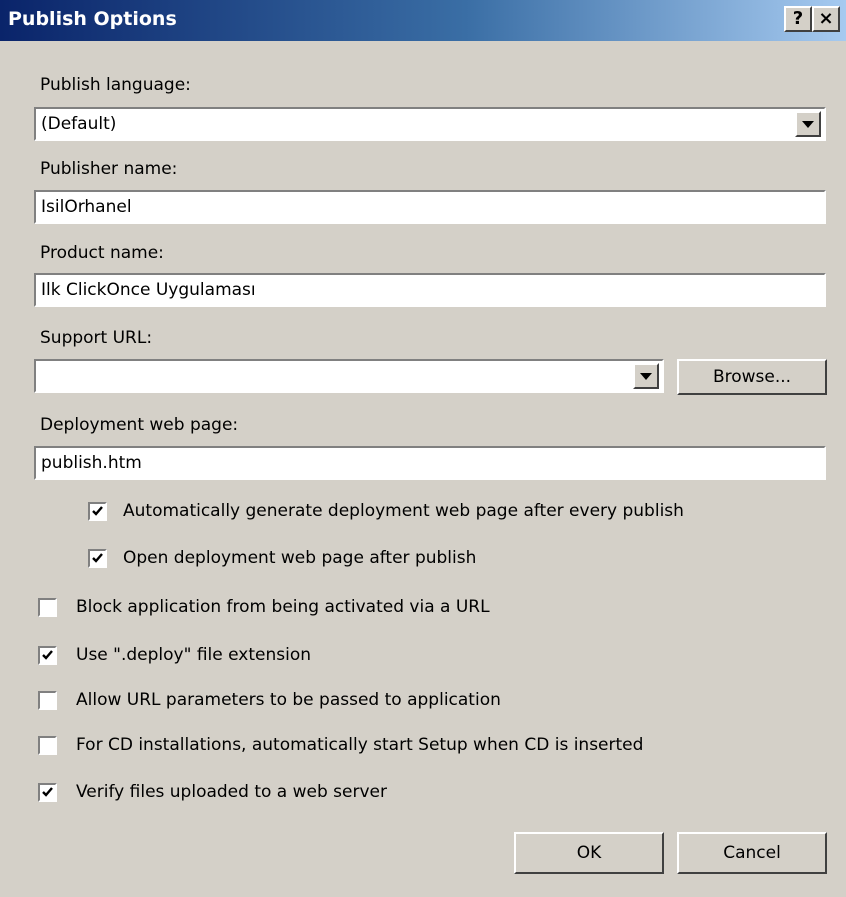 This screenshot has height=897, width=846. Describe the element at coordinates (430, 290) in the screenshot. I see `product-name-field: Ilk ClickOnce Uygulaması` at that location.